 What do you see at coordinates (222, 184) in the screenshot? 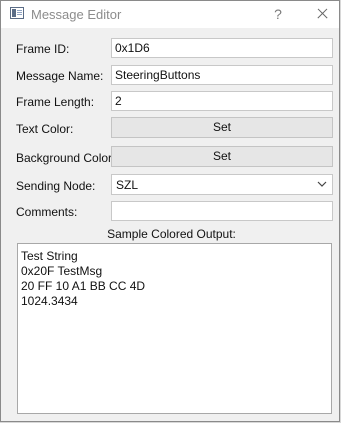
I see `sending-node-dropdown: SZL` at bounding box center [222, 184].